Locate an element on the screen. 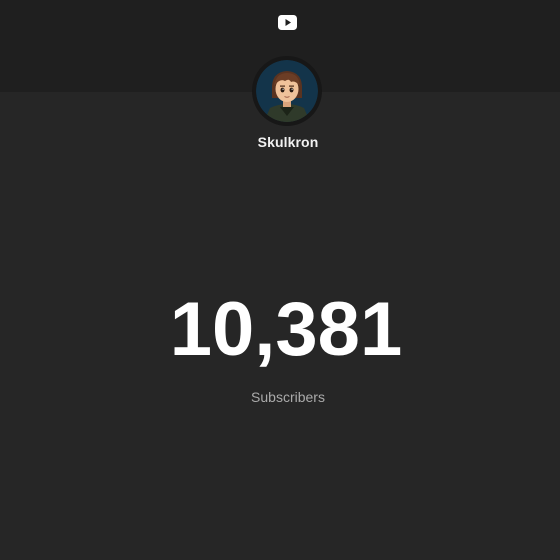  avatar-icon is located at coordinates (287, 91).